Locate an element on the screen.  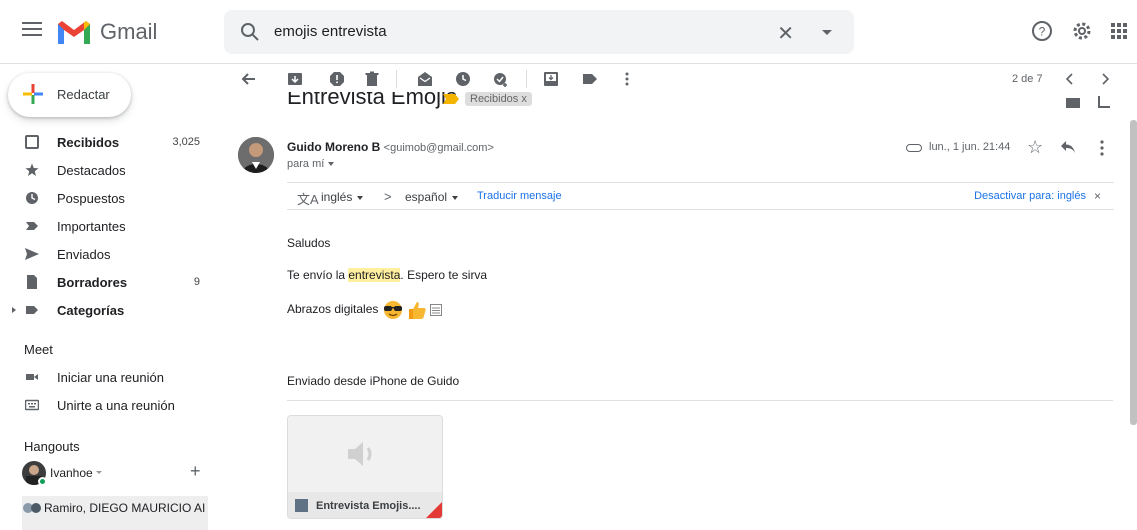
contact-item: Ramiro, DIEGO MAURICIO AI is located at coordinates (115, 508).